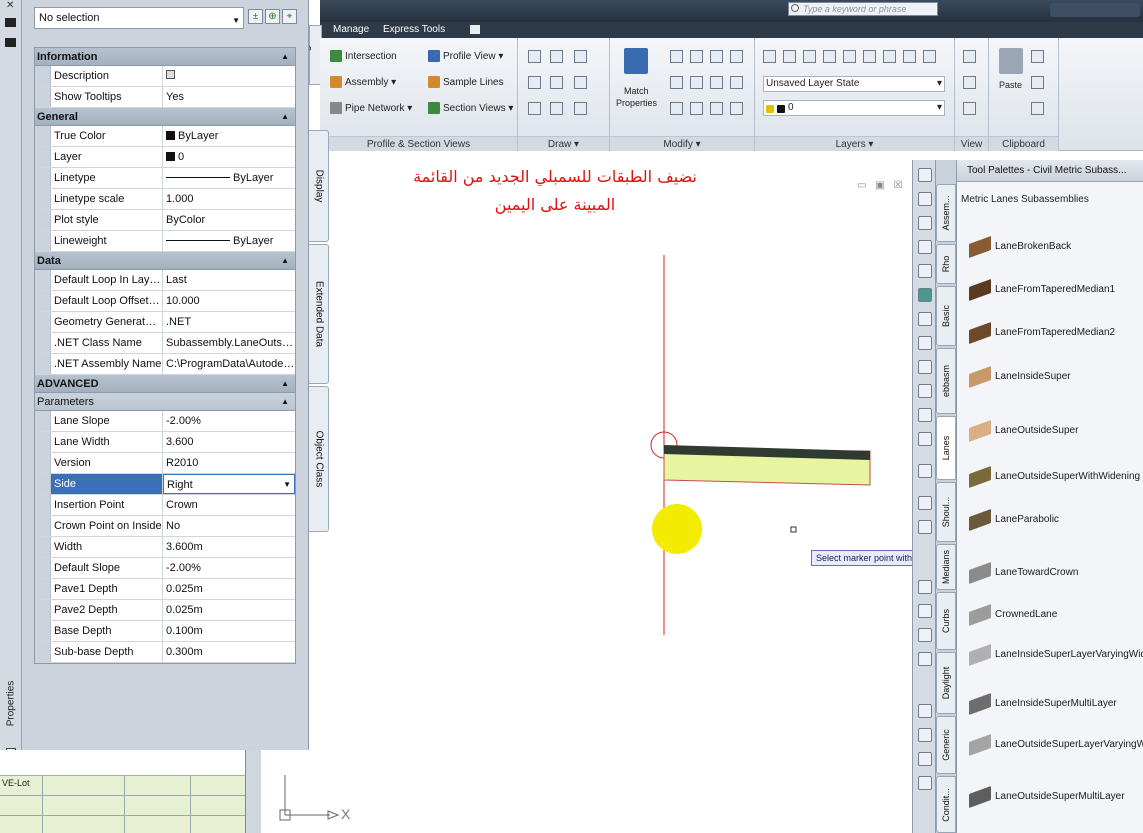  What do you see at coordinates (289, 16) in the screenshot?
I see `quick-select-icon: ⌖` at bounding box center [289, 16].